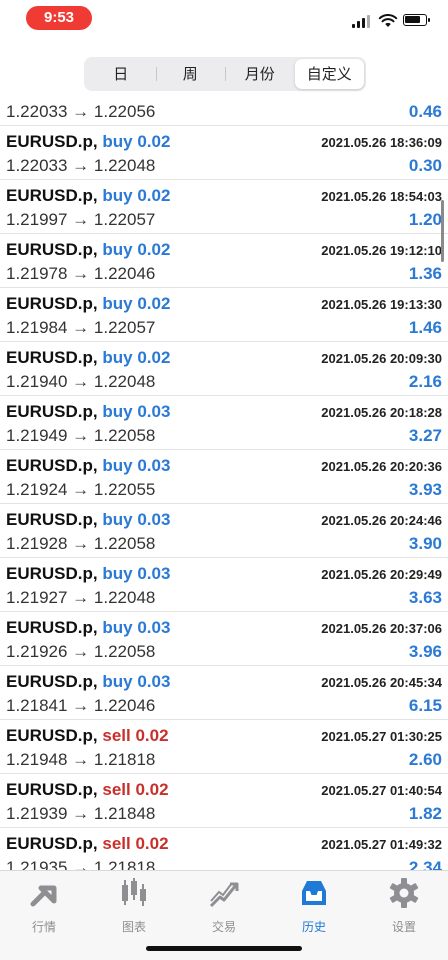  I want to click on trade-datetime: 2021.05.26 19:13:30, so click(381, 304).